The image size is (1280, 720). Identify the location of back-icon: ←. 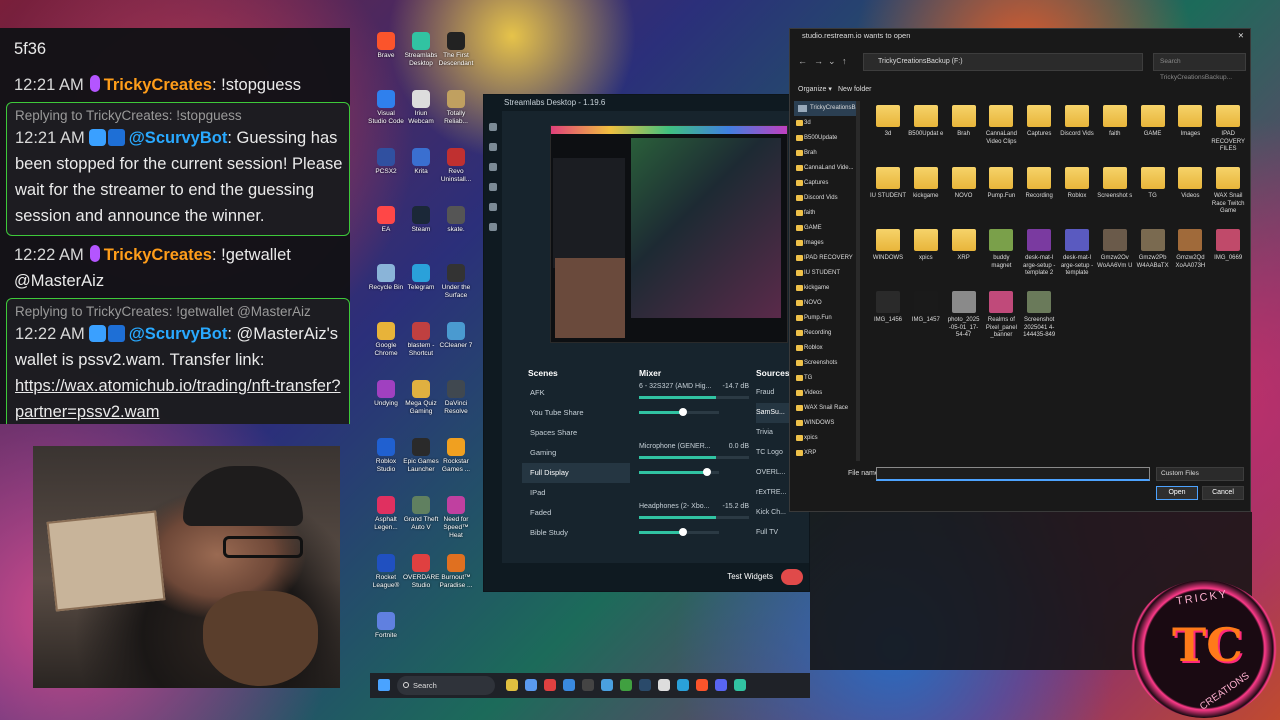
(802, 61).